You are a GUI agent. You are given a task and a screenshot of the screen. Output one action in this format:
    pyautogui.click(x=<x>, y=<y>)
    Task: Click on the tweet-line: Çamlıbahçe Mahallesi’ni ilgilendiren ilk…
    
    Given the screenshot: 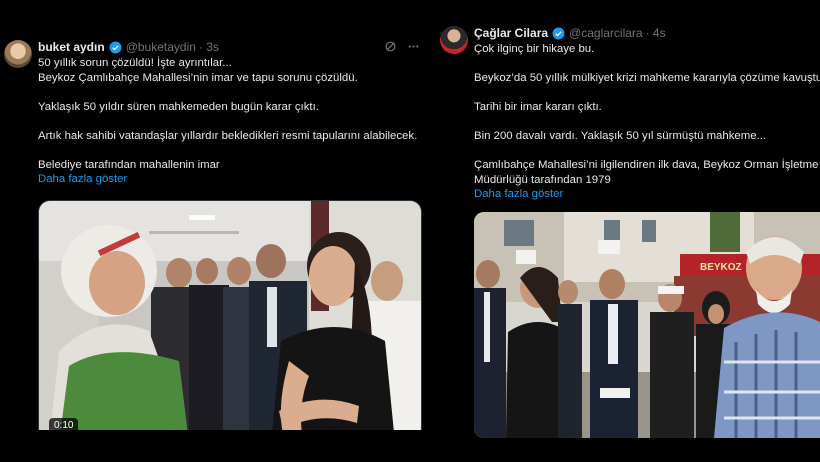 What is the action you would take?
    pyautogui.click(x=646, y=165)
    